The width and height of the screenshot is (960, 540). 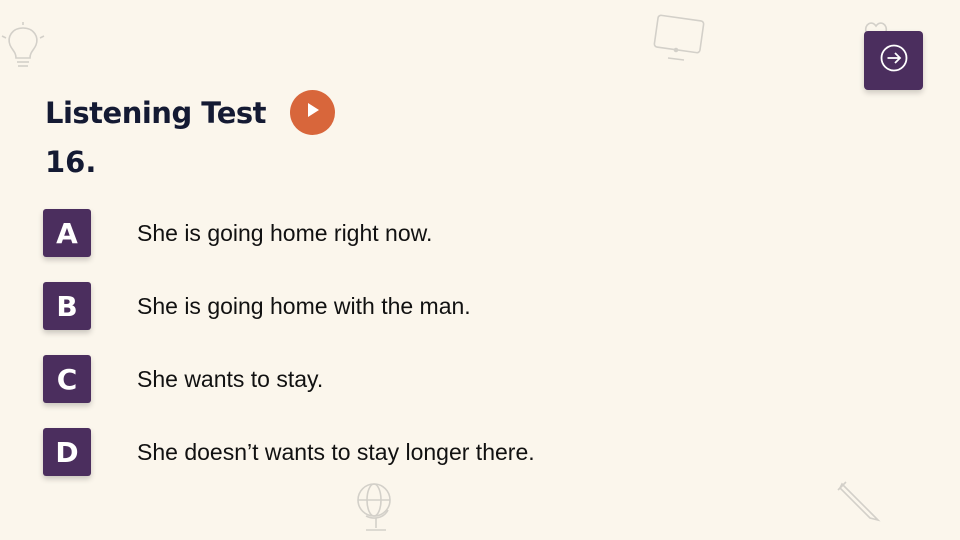 I want to click on title-row: Listening Test, so click(x=190, y=112).